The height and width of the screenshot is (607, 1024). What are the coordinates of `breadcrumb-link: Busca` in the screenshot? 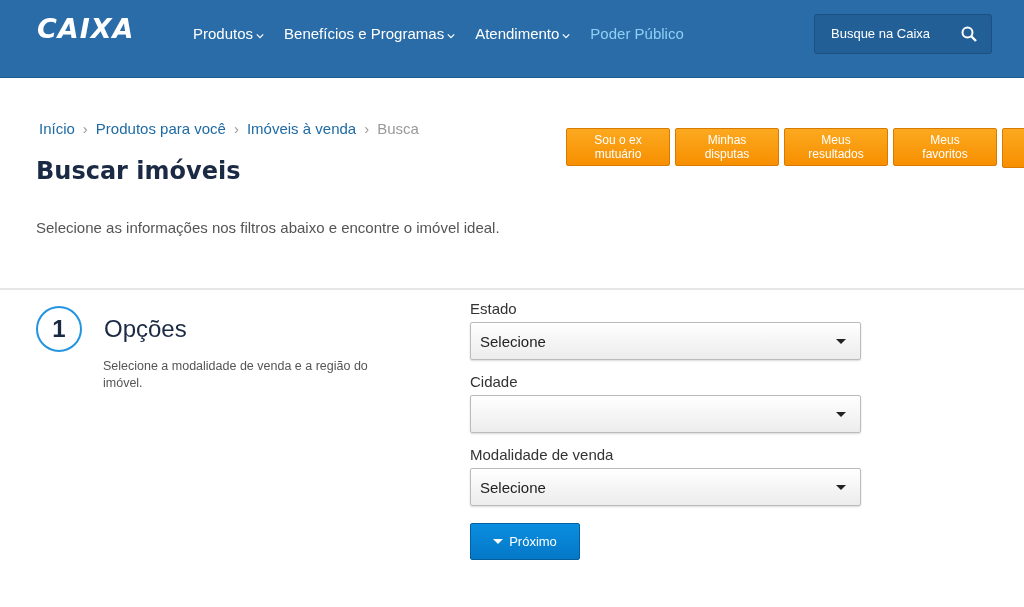 It's located at (398, 128).